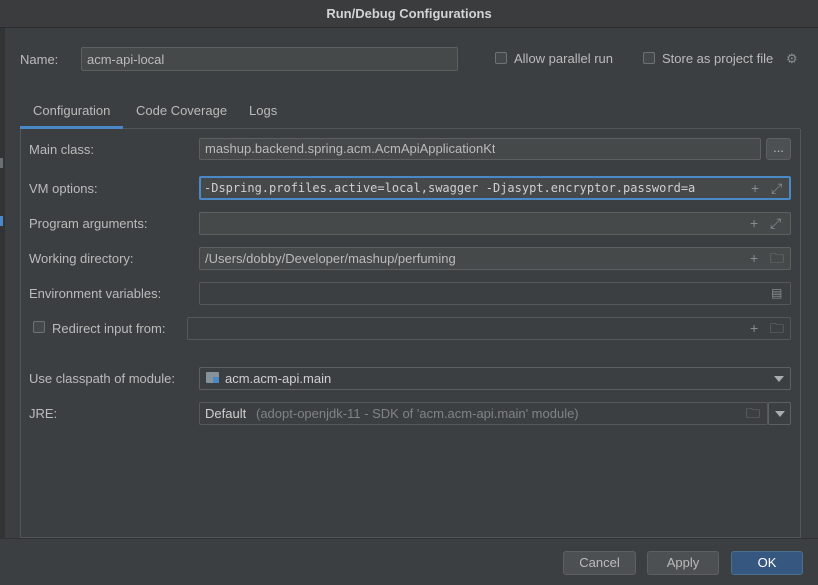 The image size is (818, 585). Describe the element at coordinates (263, 110) in the screenshot. I see `tab-logs: Logs` at that location.